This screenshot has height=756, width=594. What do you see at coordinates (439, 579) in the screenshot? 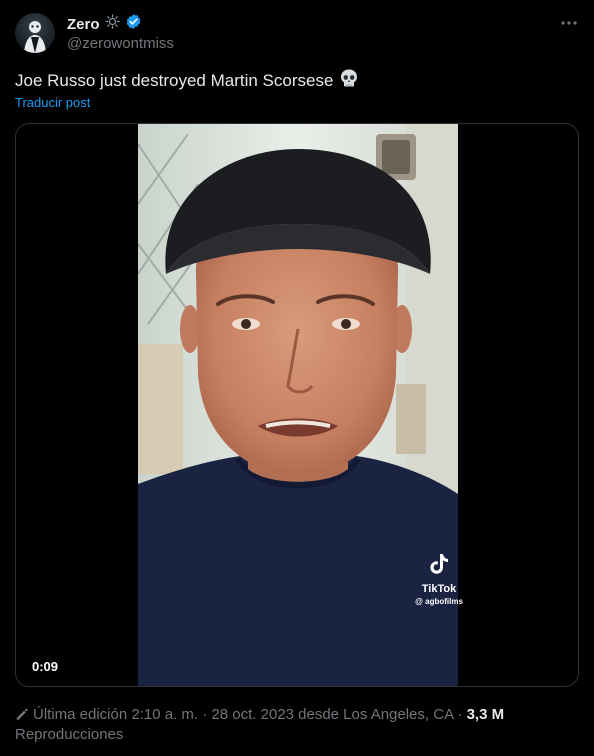
I see `tiktok-watermark: TikTok @ agbofilms` at bounding box center [439, 579].